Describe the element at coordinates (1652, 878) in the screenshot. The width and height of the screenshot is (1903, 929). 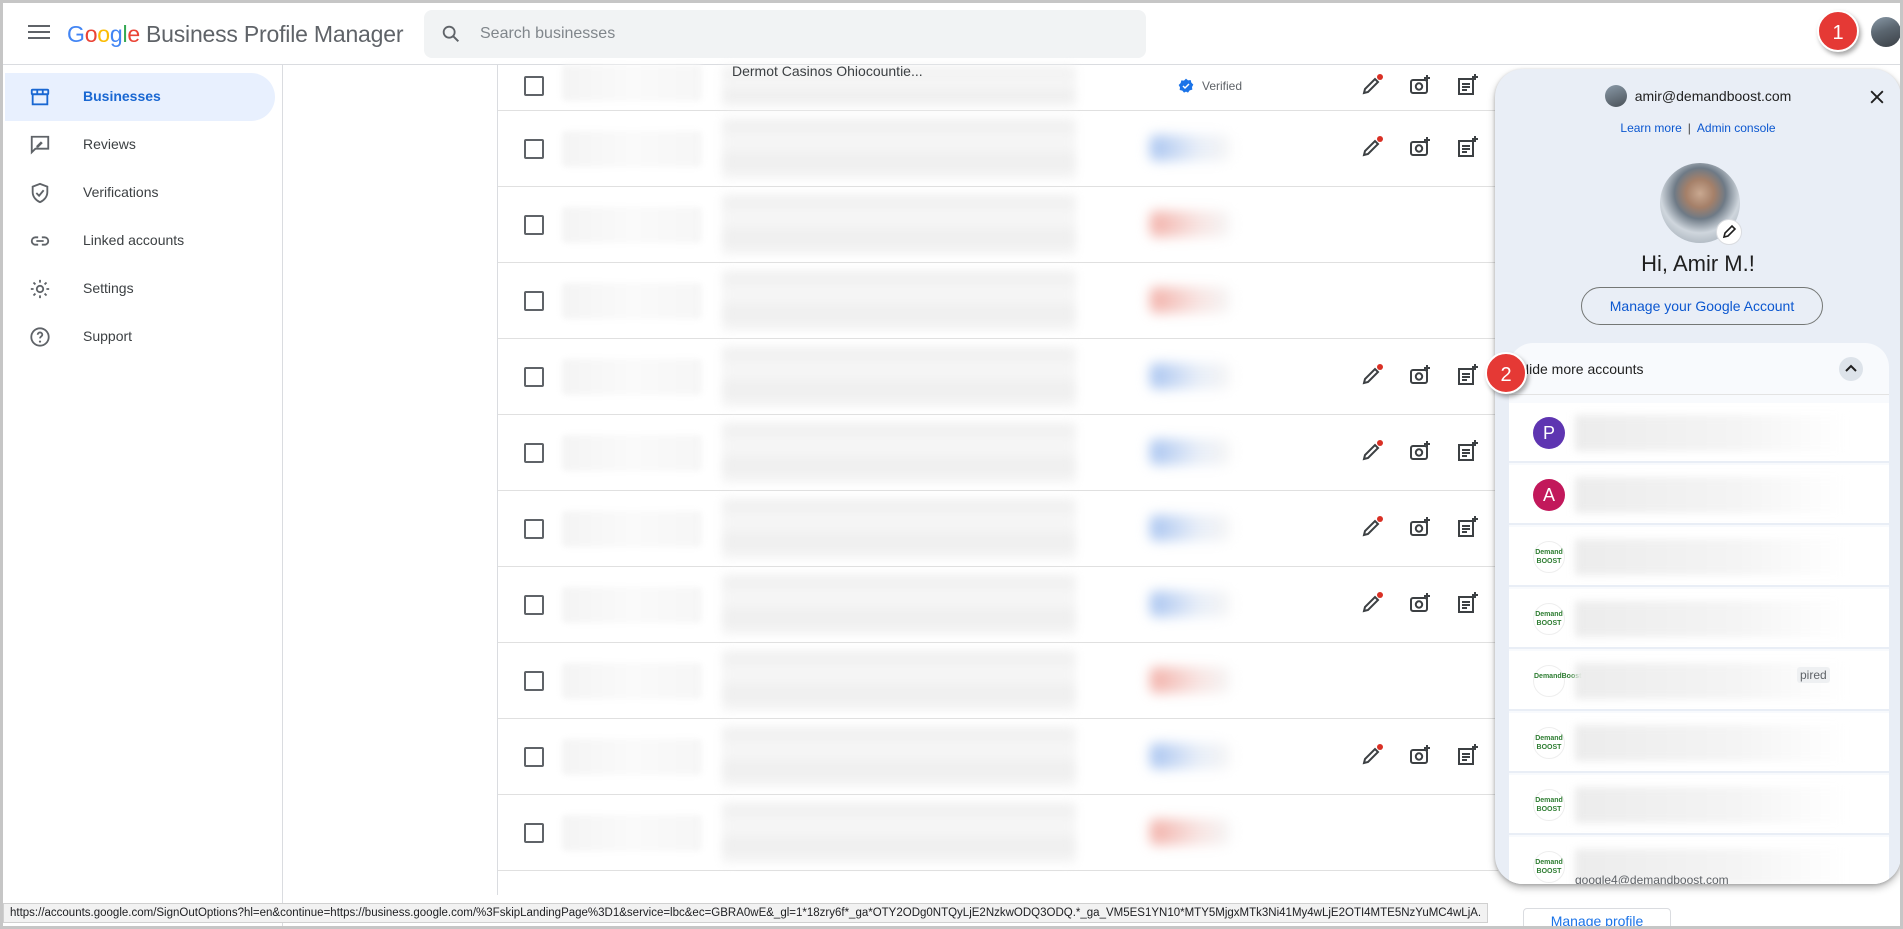
I see `account-email: google4@demandboost.com` at that location.